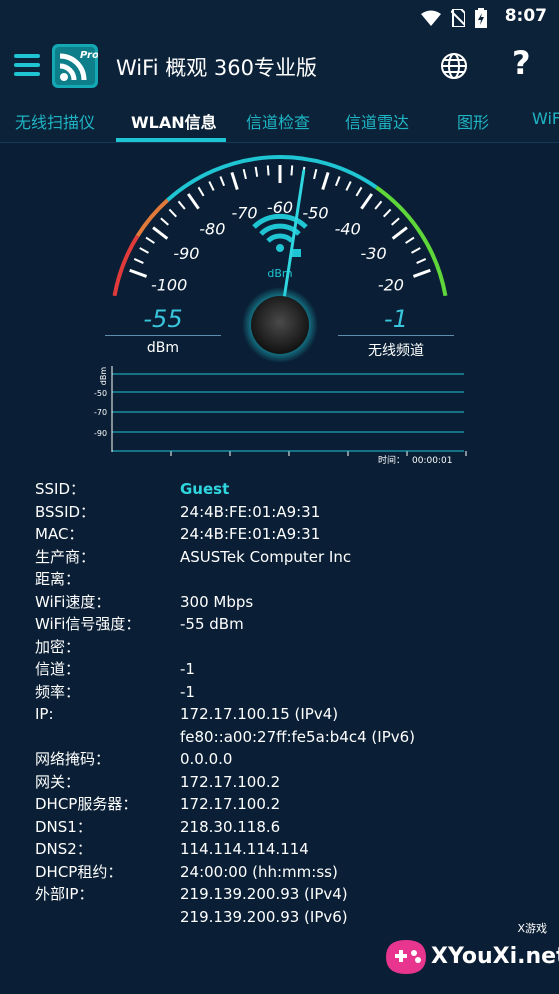  What do you see at coordinates (59, 534) in the screenshot?
I see `info-label: MAC：` at bounding box center [59, 534].